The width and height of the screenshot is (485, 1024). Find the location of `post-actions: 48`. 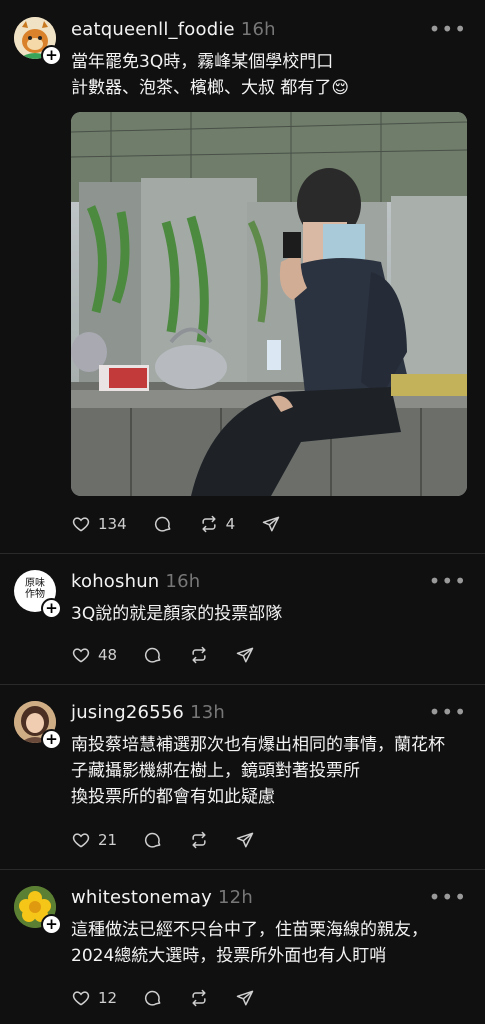

post-actions: 48 is located at coordinates (176, 655).